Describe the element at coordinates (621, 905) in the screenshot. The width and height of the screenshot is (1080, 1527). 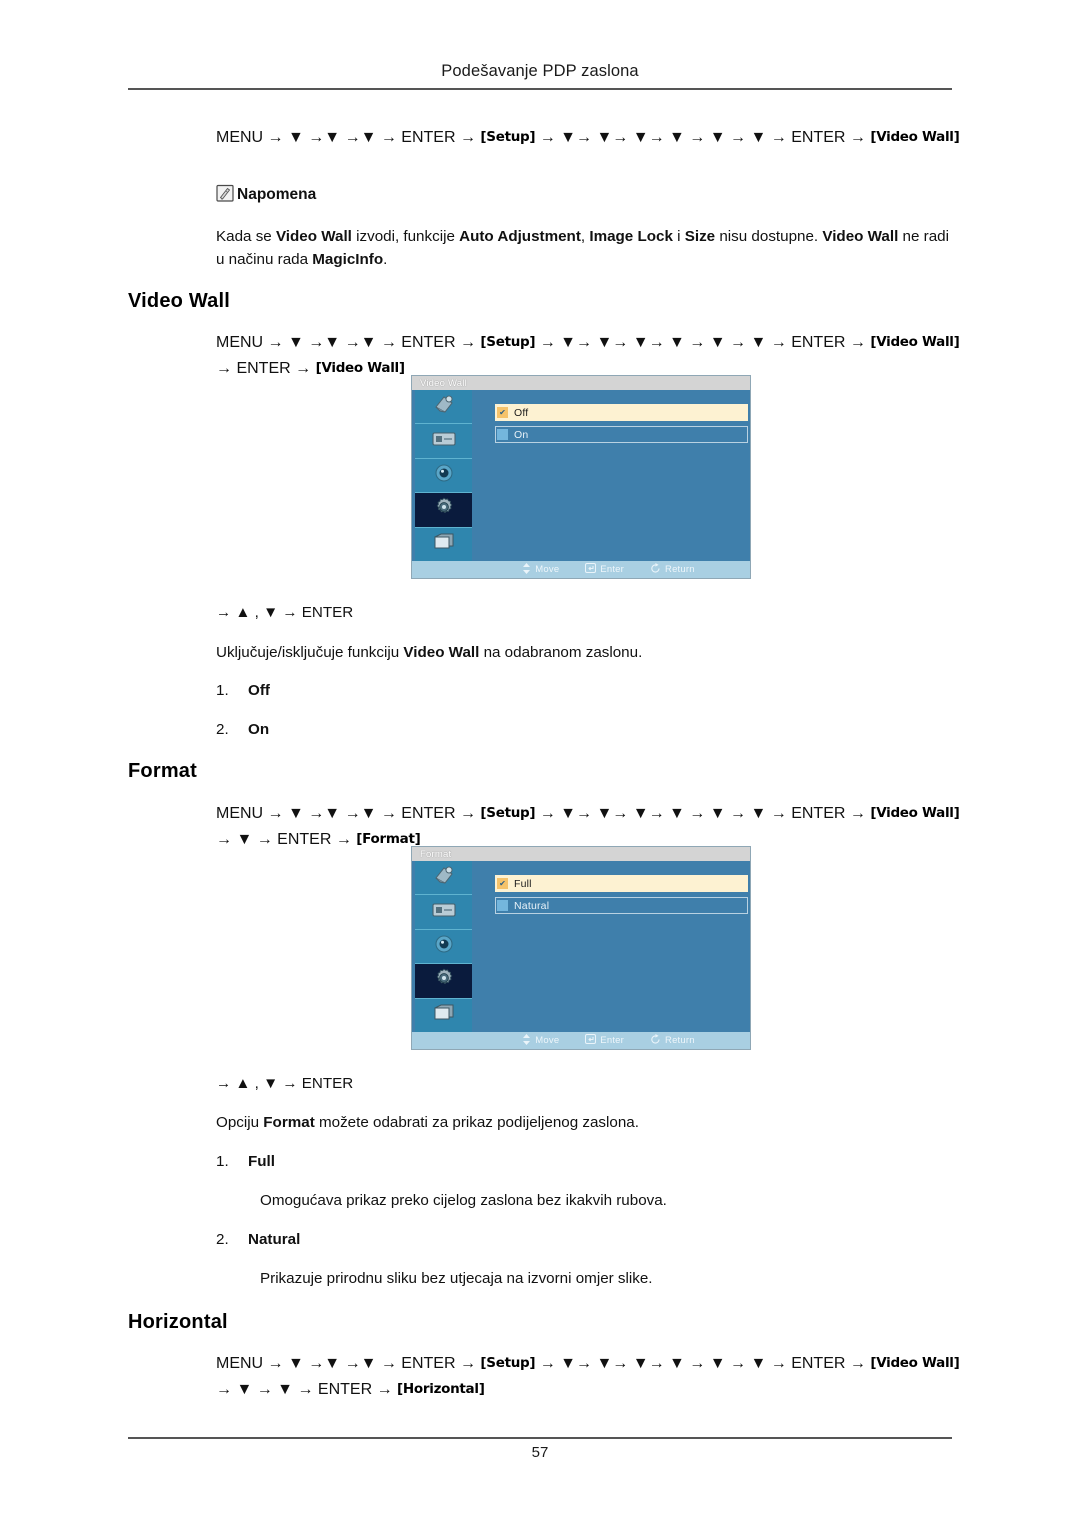
I see `osd-option-row: Natural` at that location.